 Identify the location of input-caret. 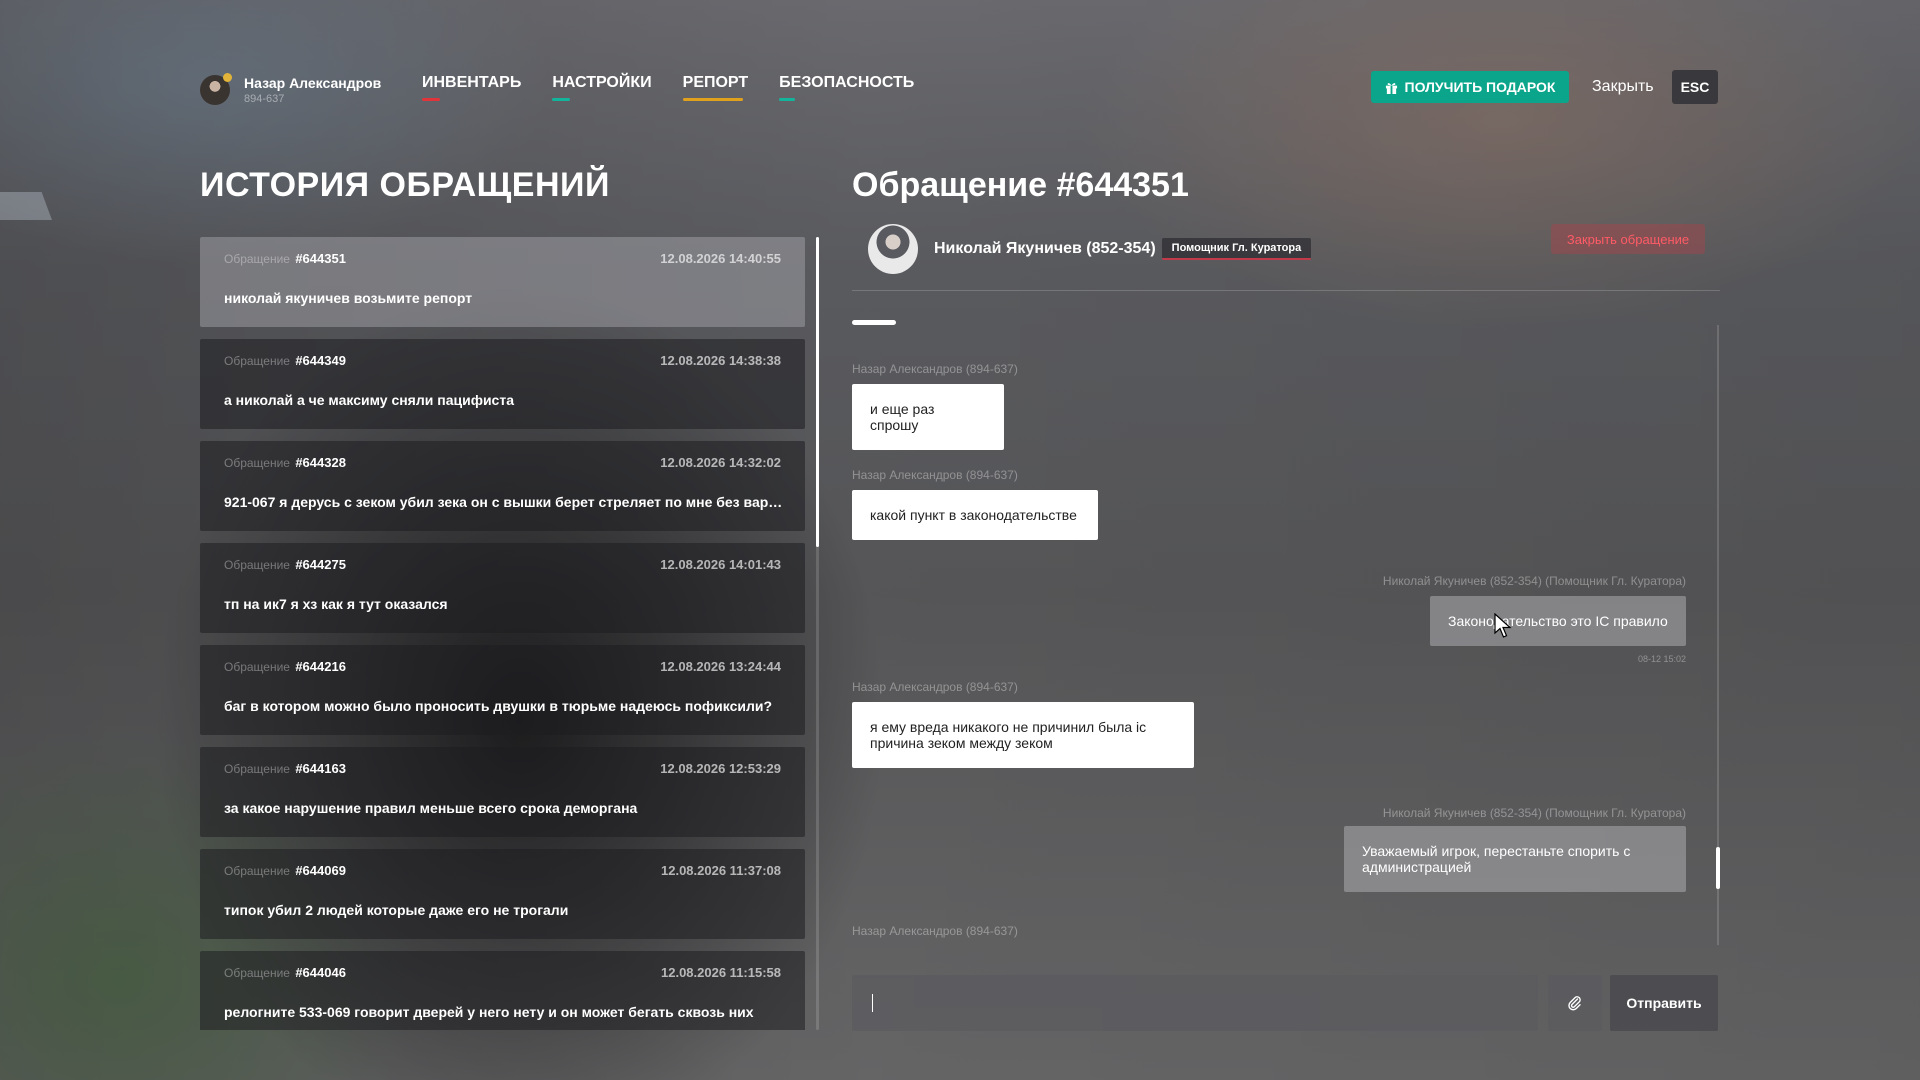
(872, 1003).